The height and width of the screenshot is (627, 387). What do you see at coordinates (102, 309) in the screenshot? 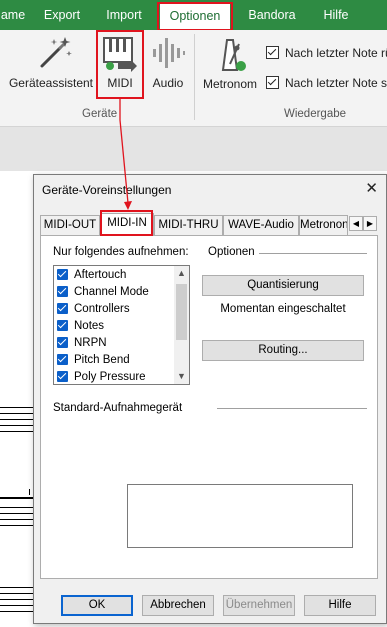
I see `list-item-label: Controllers` at bounding box center [102, 309].